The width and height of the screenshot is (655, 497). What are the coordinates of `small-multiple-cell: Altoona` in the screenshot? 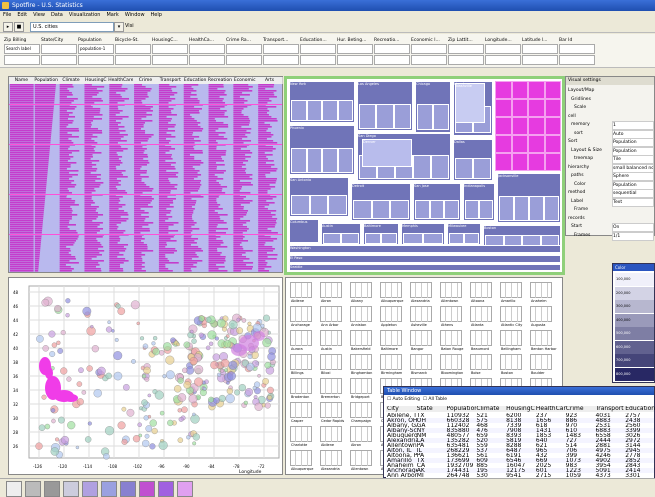 It's located at (481, 292).